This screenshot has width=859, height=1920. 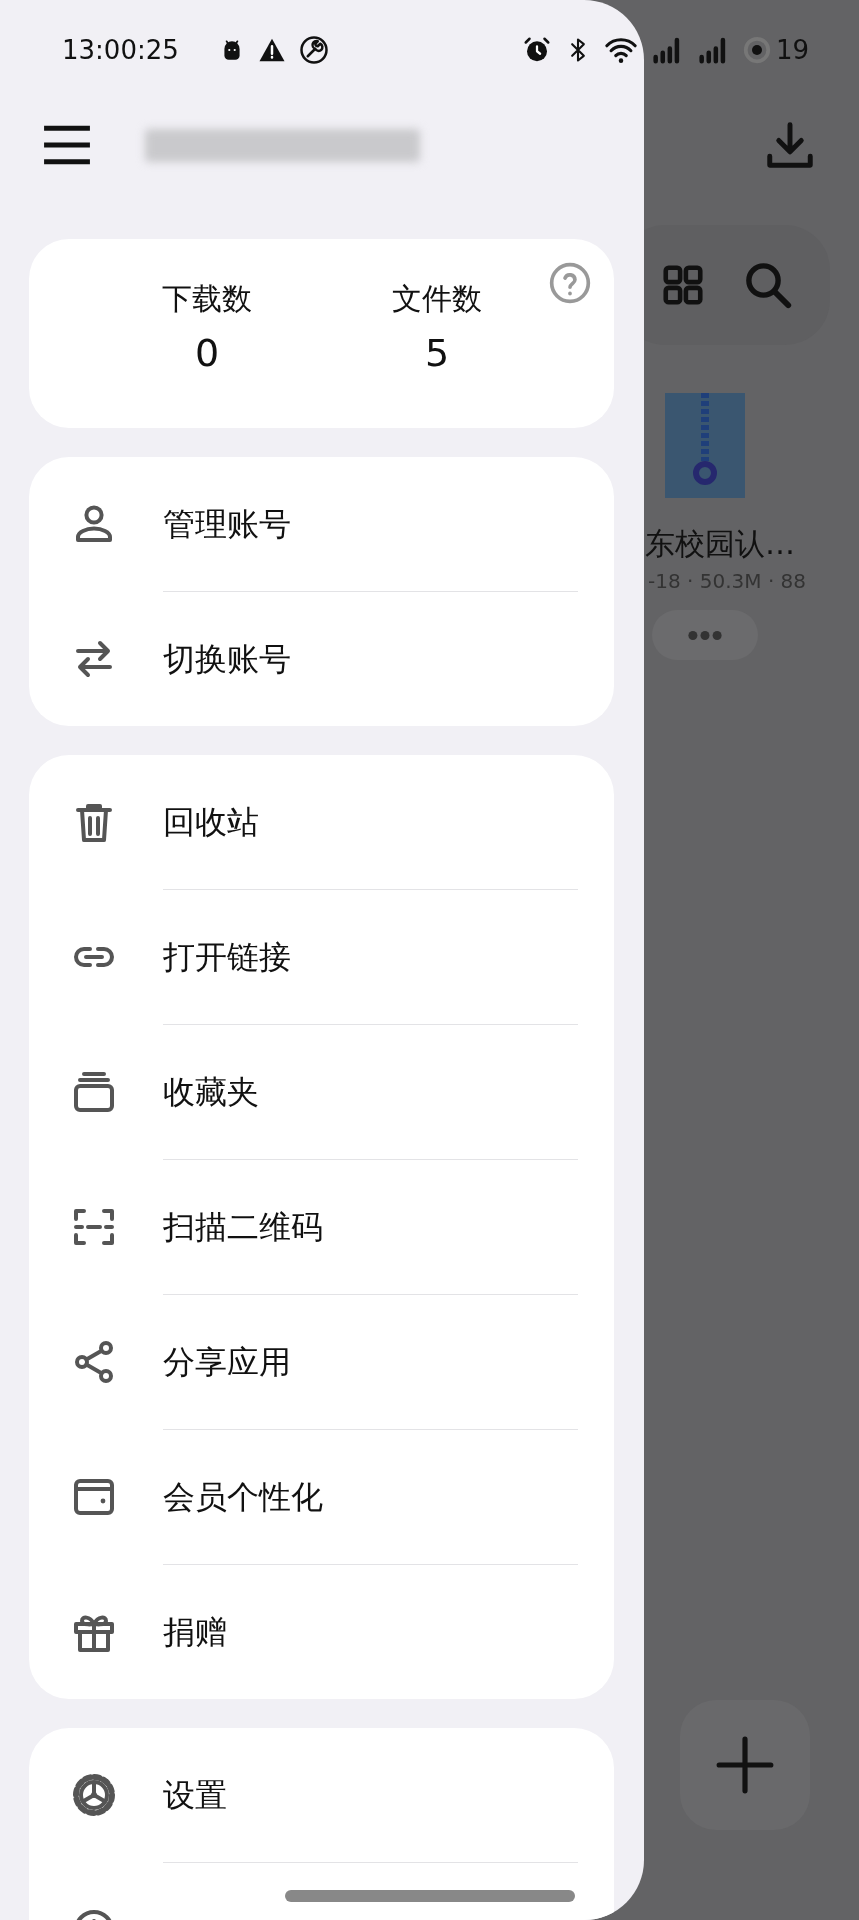 What do you see at coordinates (321, 1362) in the screenshot?
I see `menu-item: 分享应用` at bounding box center [321, 1362].